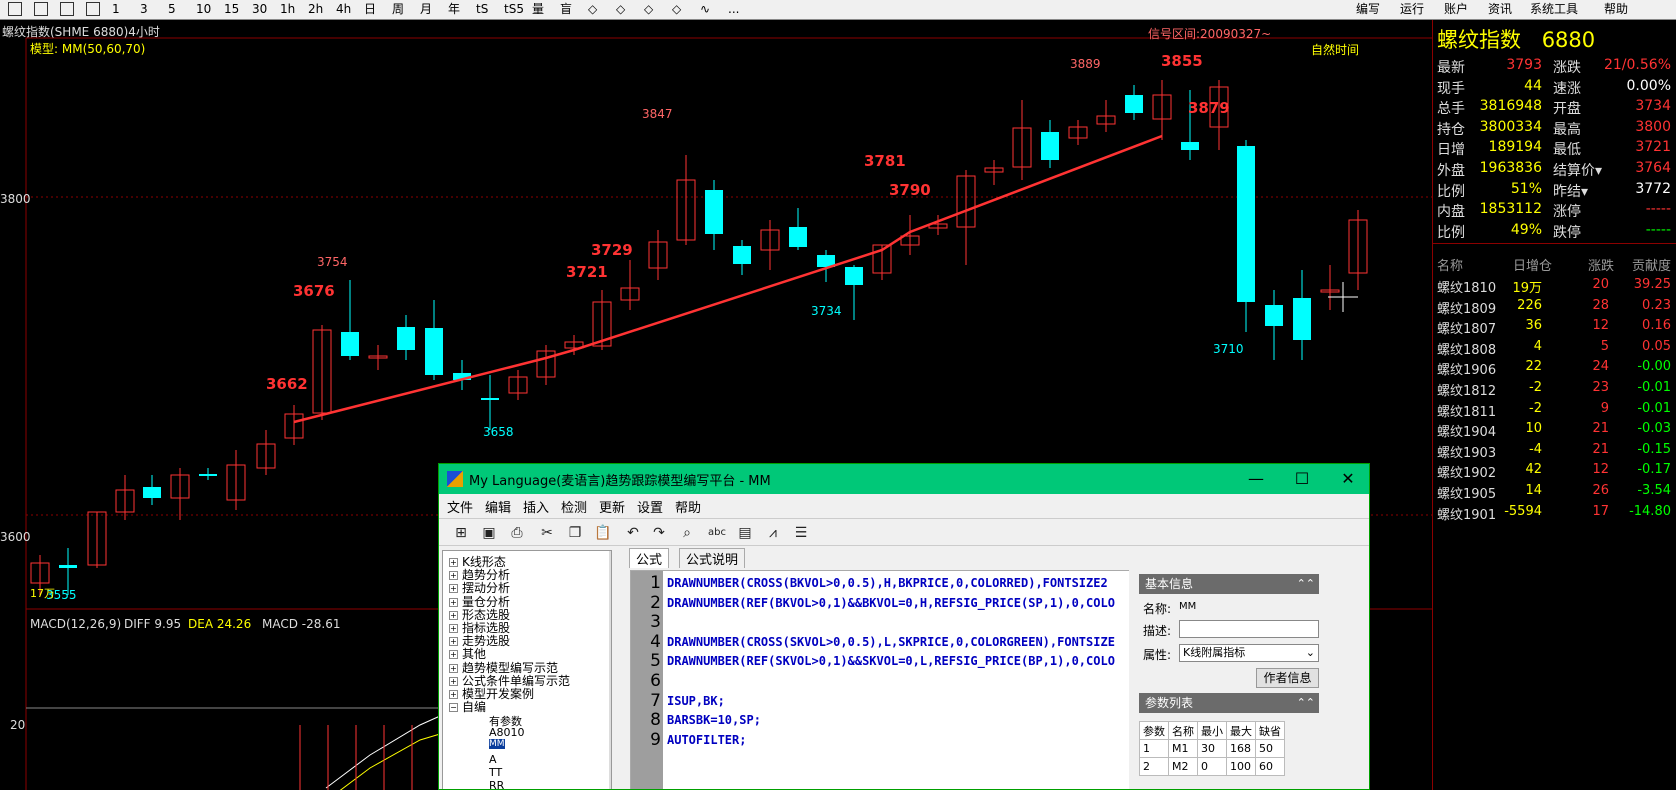 This screenshot has width=1676, height=790. Describe the element at coordinates (1554, 412) in the screenshot. I see `list-item: 螺纹1811 -2 9 -0.01` at that location.